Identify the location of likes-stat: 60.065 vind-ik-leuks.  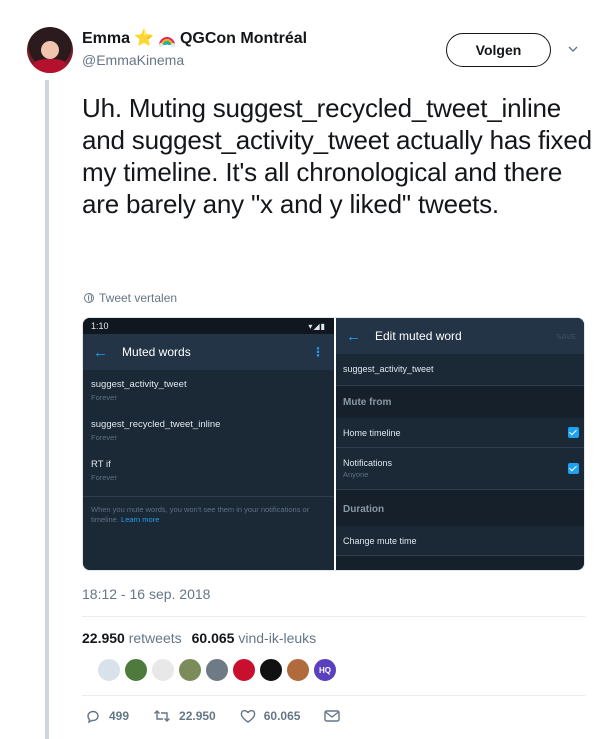
(254, 638).